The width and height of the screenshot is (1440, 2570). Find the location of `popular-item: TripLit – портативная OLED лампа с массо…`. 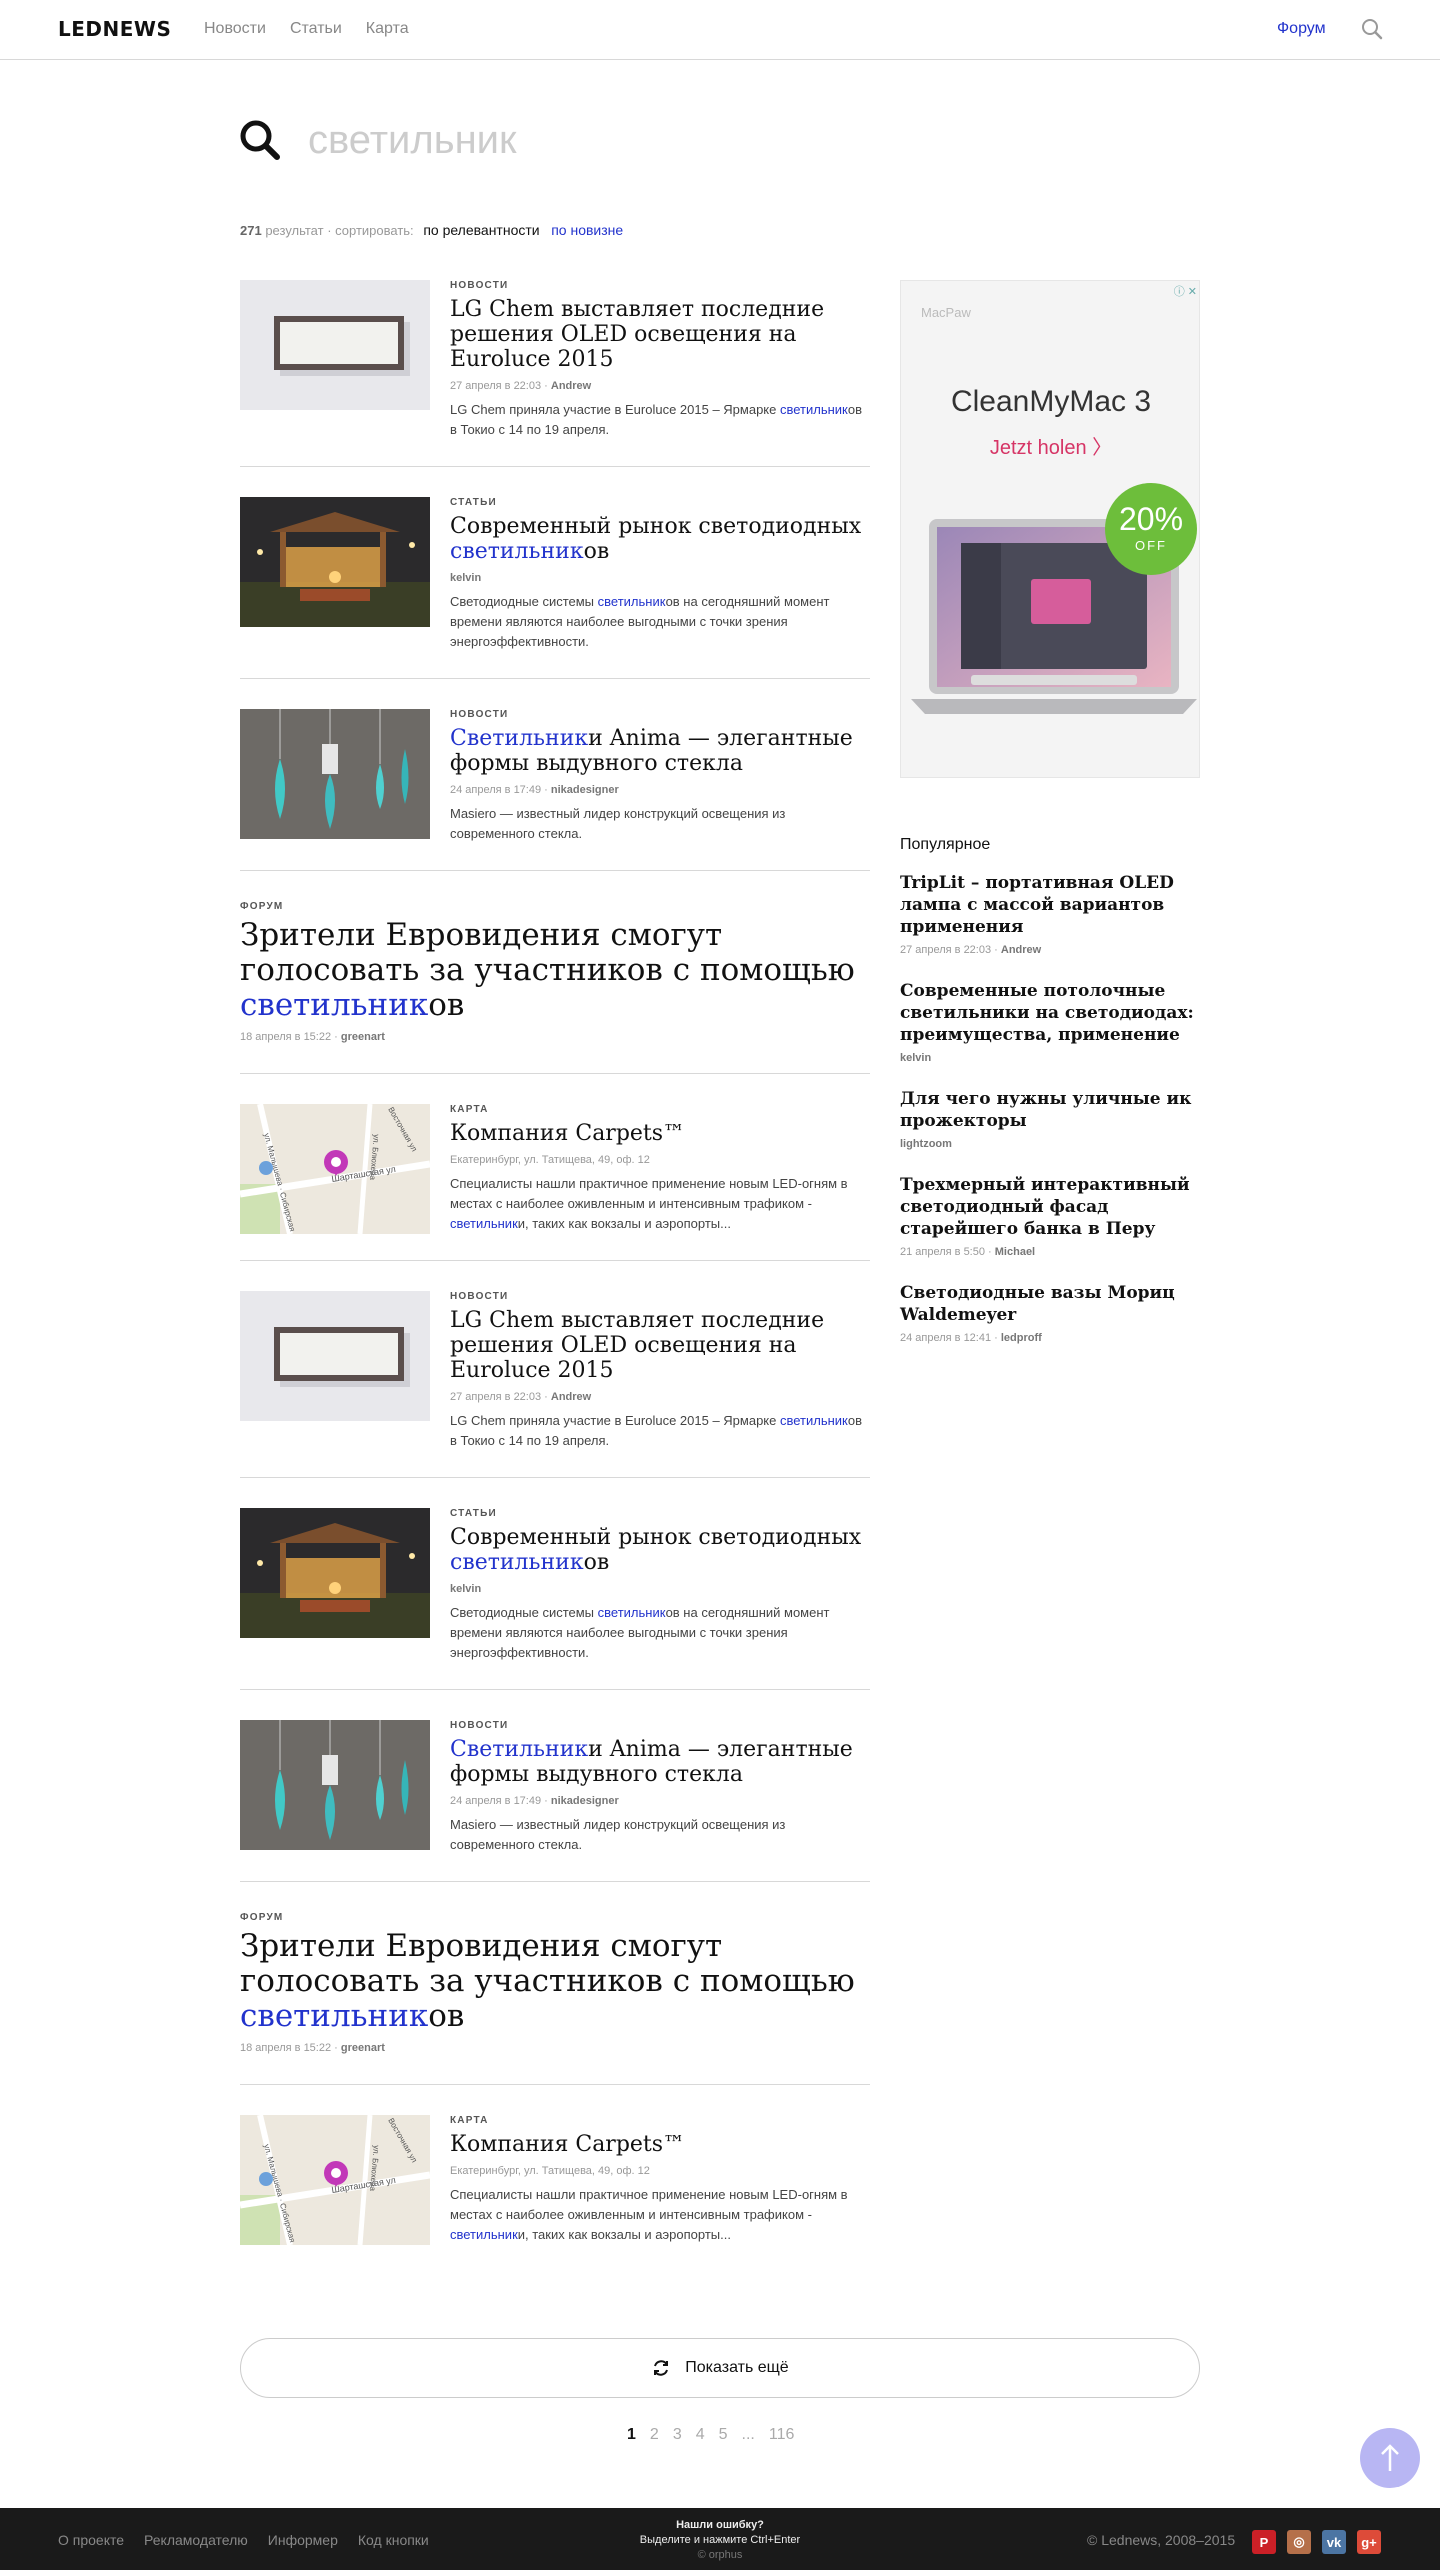

popular-item: TripLit – портативная OLED лампа с массо… is located at coordinates (1050, 914).